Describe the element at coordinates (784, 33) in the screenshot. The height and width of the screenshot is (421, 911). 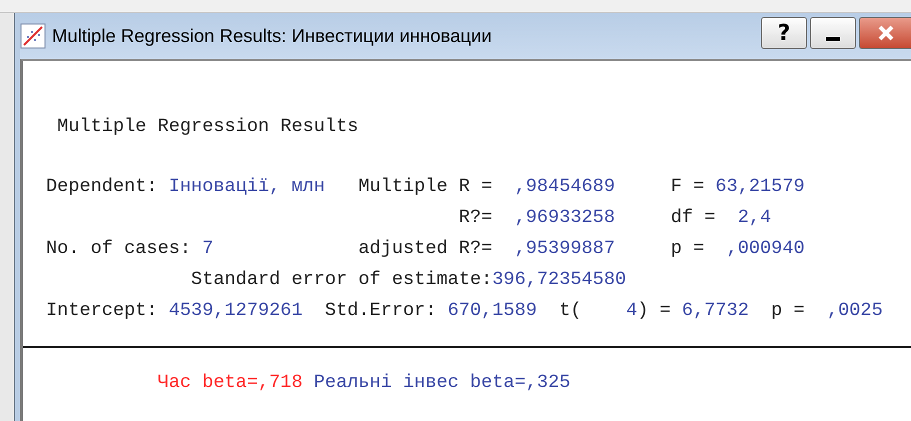
I see `help-button: ?` at that location.